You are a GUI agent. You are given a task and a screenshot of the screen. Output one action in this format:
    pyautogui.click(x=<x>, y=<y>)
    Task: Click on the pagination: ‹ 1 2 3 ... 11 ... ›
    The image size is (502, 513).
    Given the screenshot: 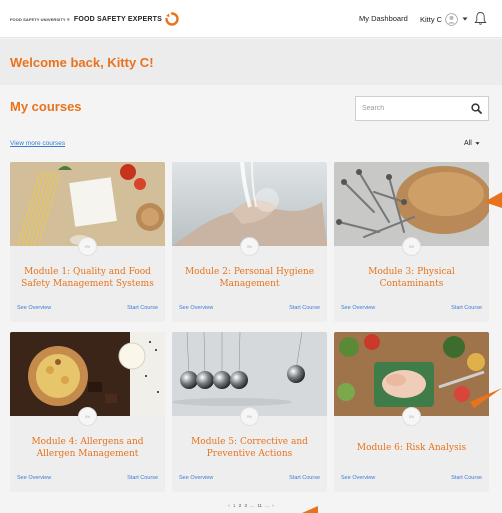 What is the action you would take?
    pyautogui.click(x=251, y=505)
    